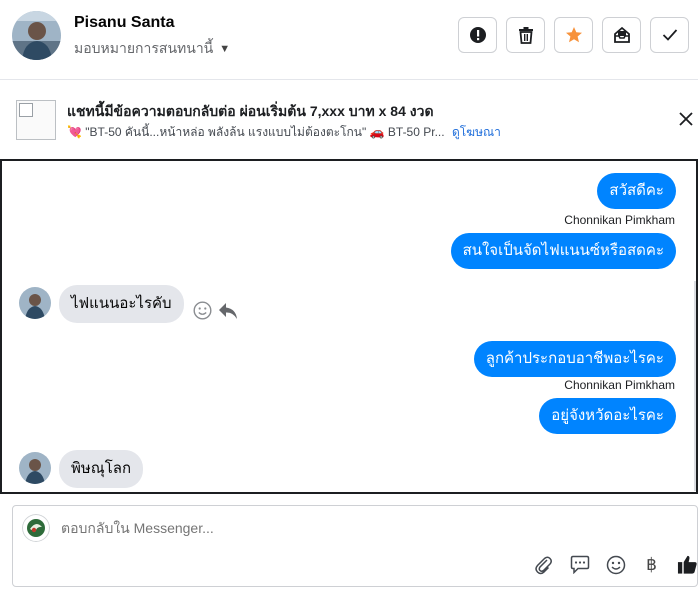  Describe the element at coordinates (124, 22) in the screenshot. I see `customer-name: Pisanu Santa` at that location.